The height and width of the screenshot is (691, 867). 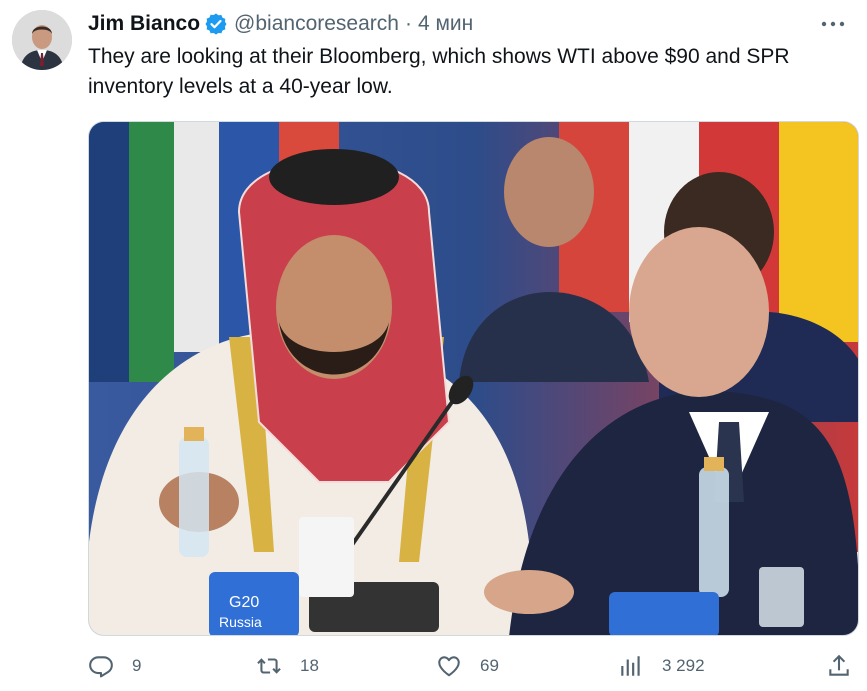 I want to click on more-icon, so click(x=833, y=24).